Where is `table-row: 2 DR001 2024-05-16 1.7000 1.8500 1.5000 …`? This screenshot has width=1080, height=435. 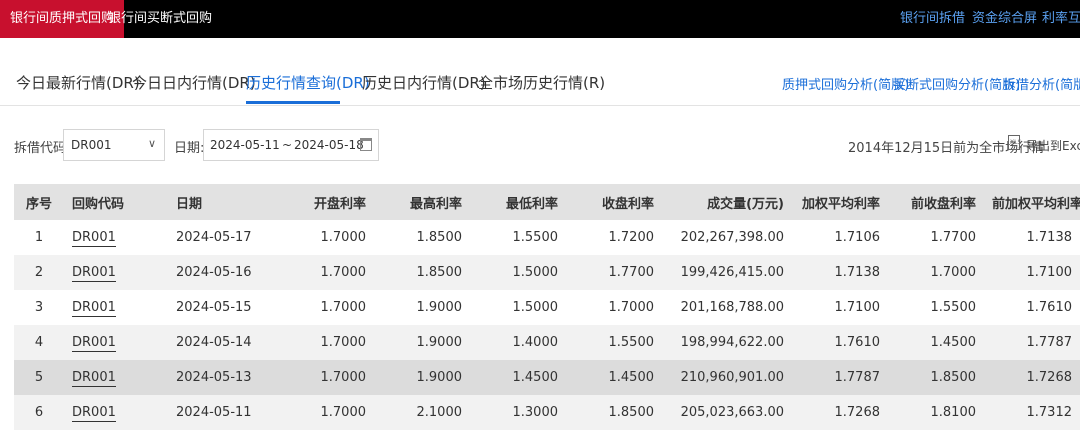
table-row: 2 DR001 2024-05-16 1.7000 1.8500 1.5000 … is located at coordinates (547, 272).